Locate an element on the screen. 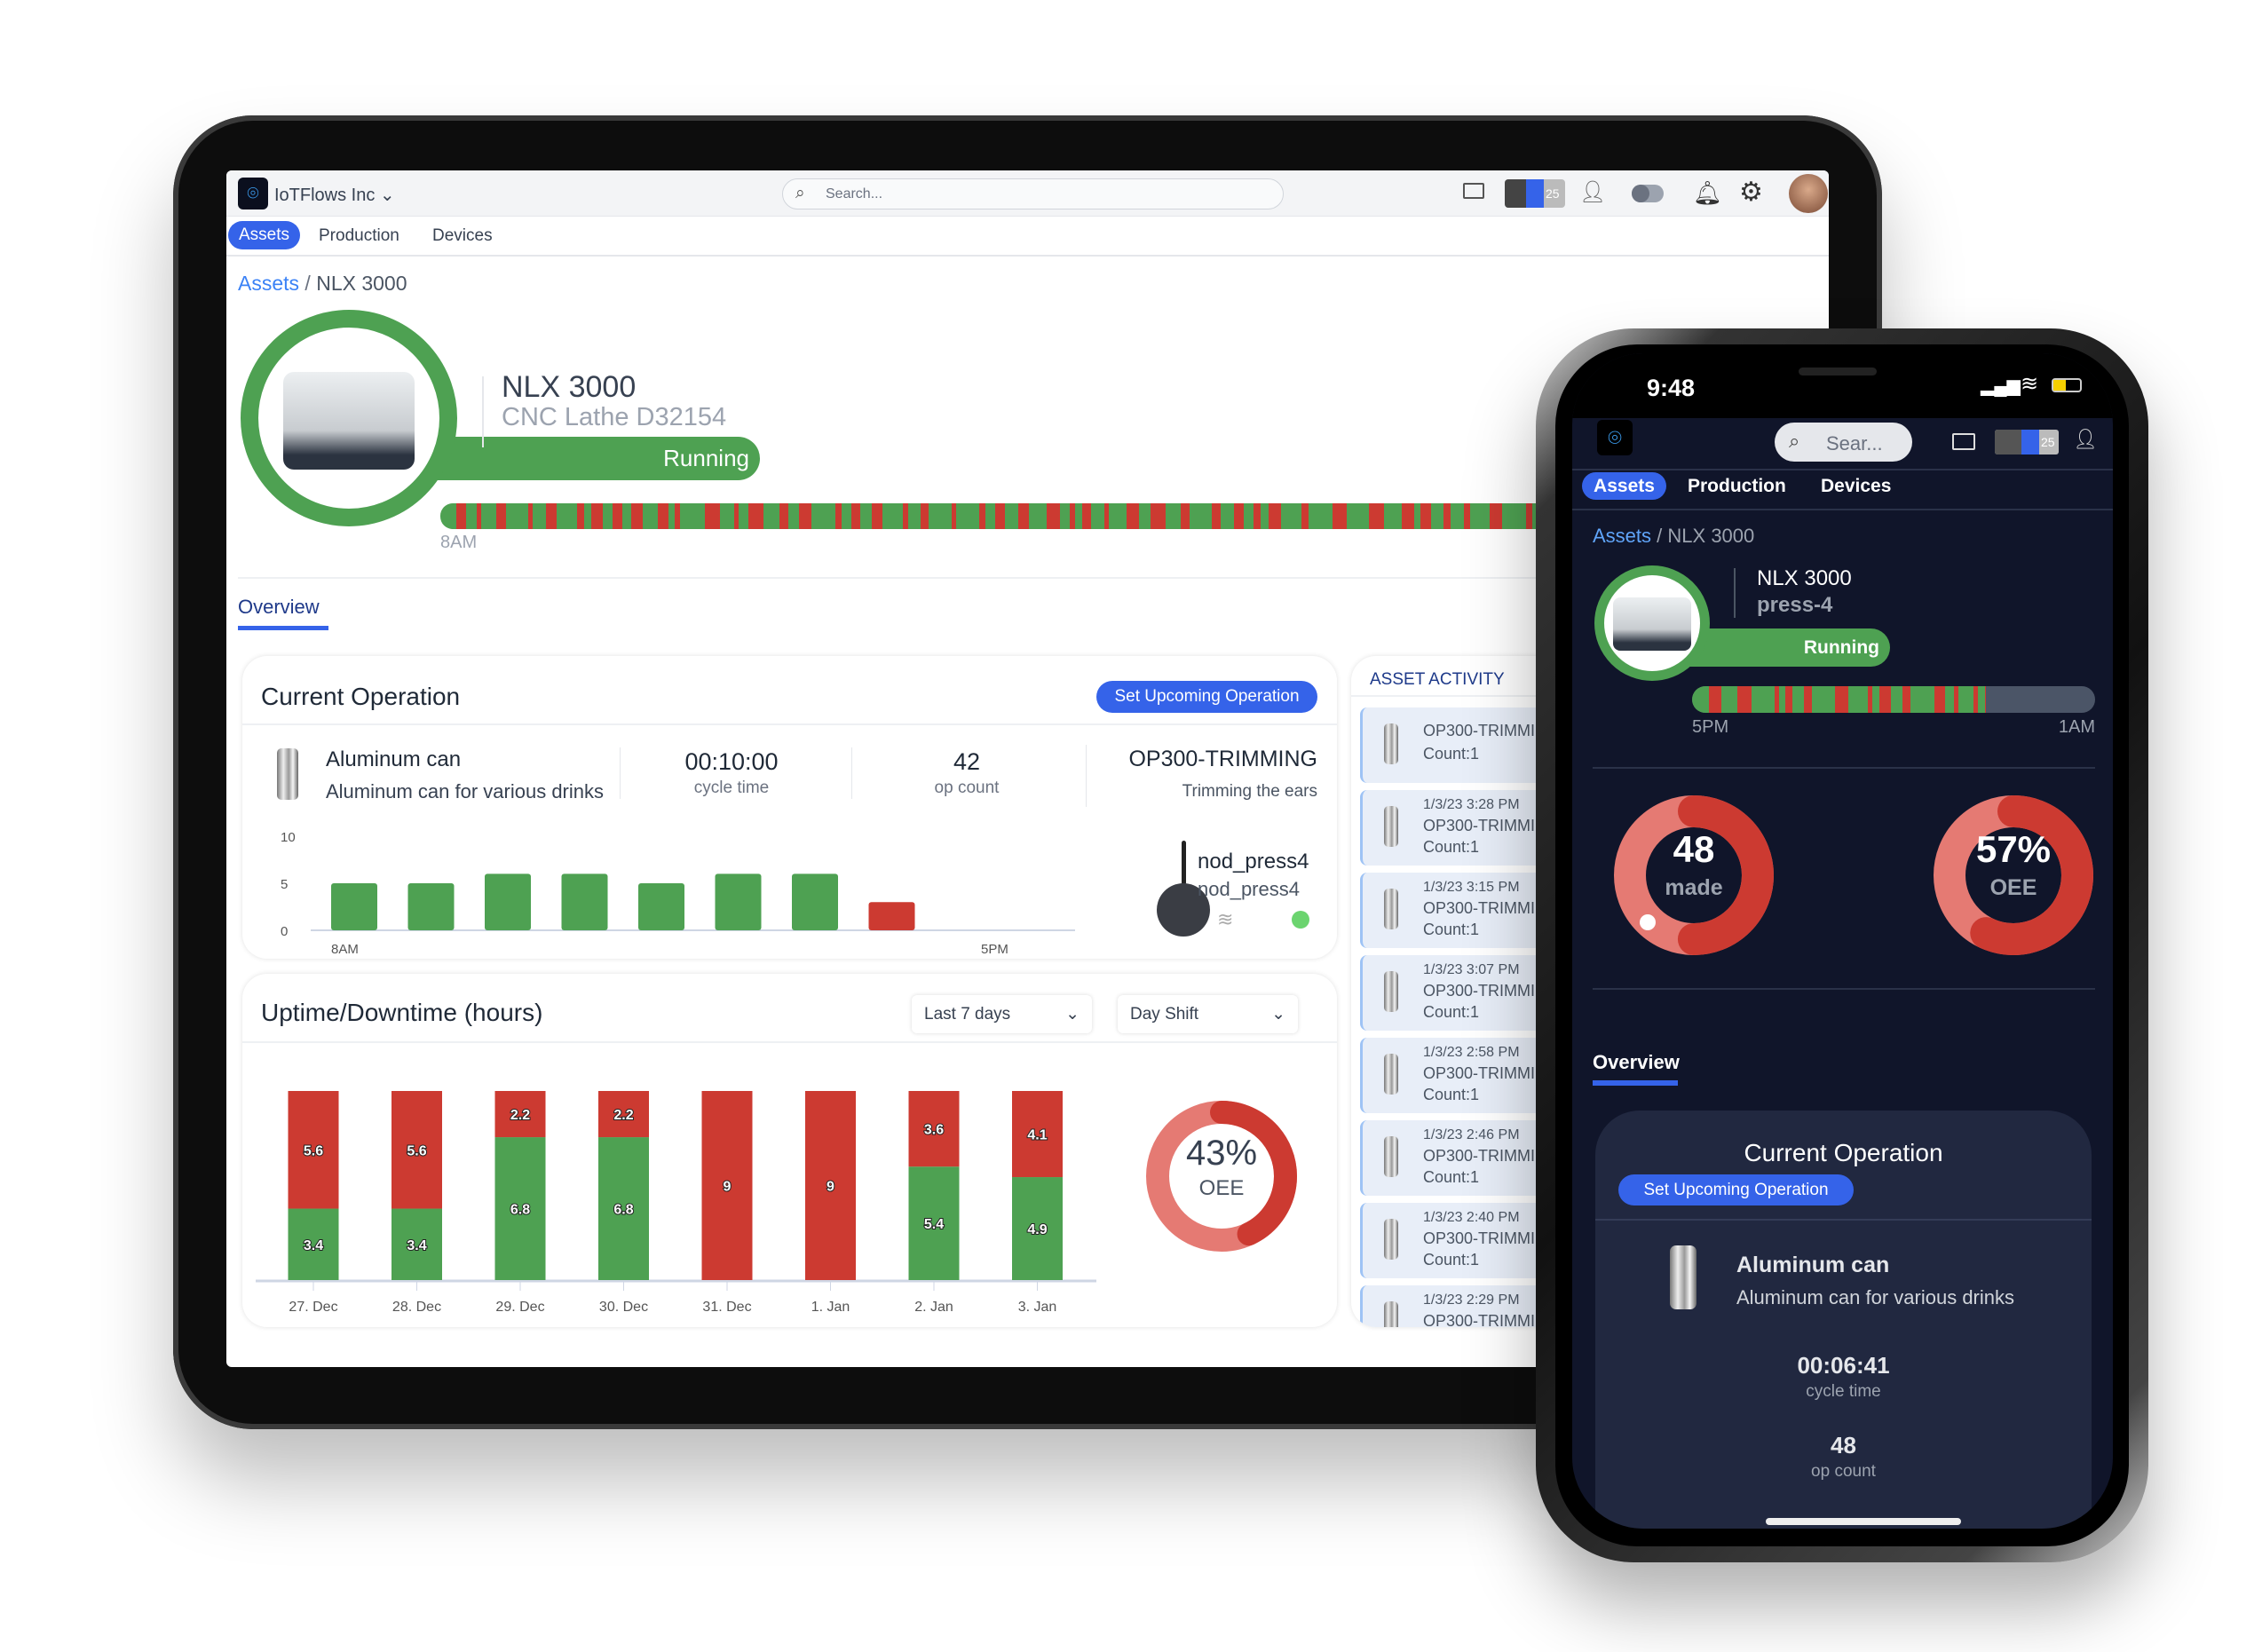 This screenshot has height=1652, width=2262. asset-name: NLX 3000 is located at coordinates (569, 387).